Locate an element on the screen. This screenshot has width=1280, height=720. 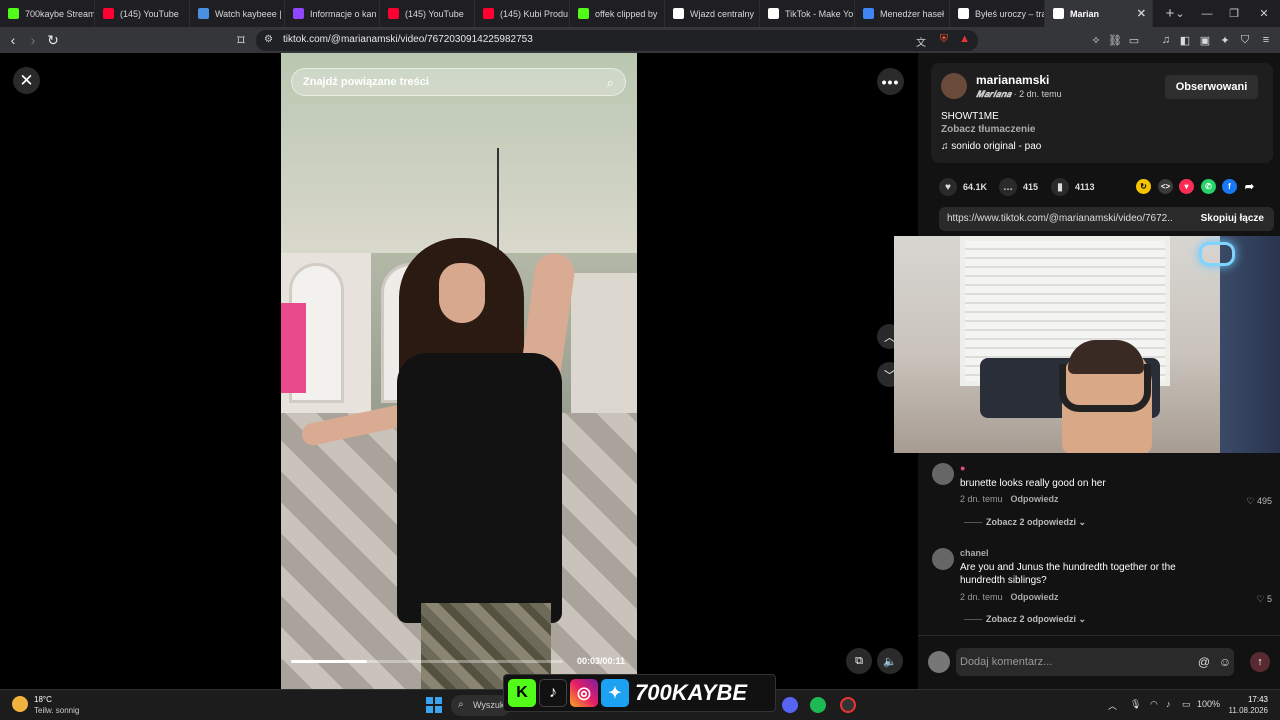
tab-title: TikTok - Make Yo is located at coordinates (819, 13).